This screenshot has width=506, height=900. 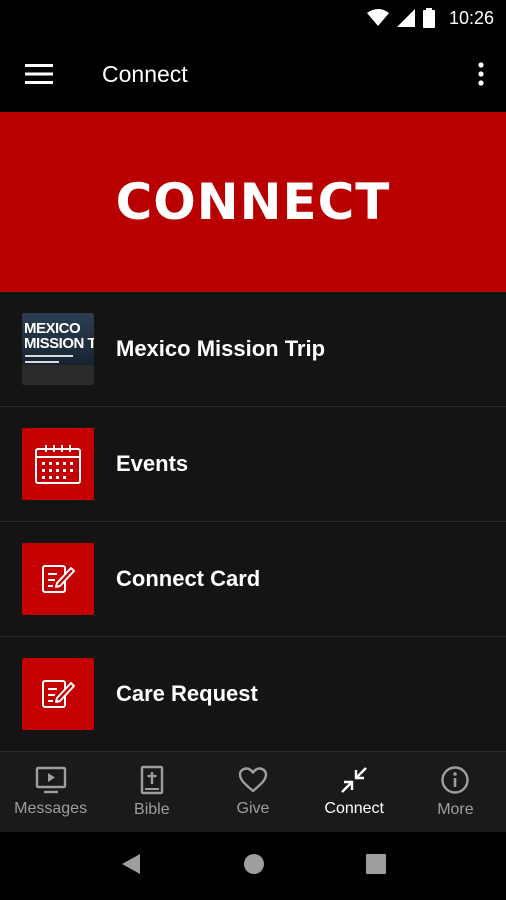 What do you see at coordinates (253, 808) in the screenshot?
I see `nav-label: Give` at bounding box center [253, 808].